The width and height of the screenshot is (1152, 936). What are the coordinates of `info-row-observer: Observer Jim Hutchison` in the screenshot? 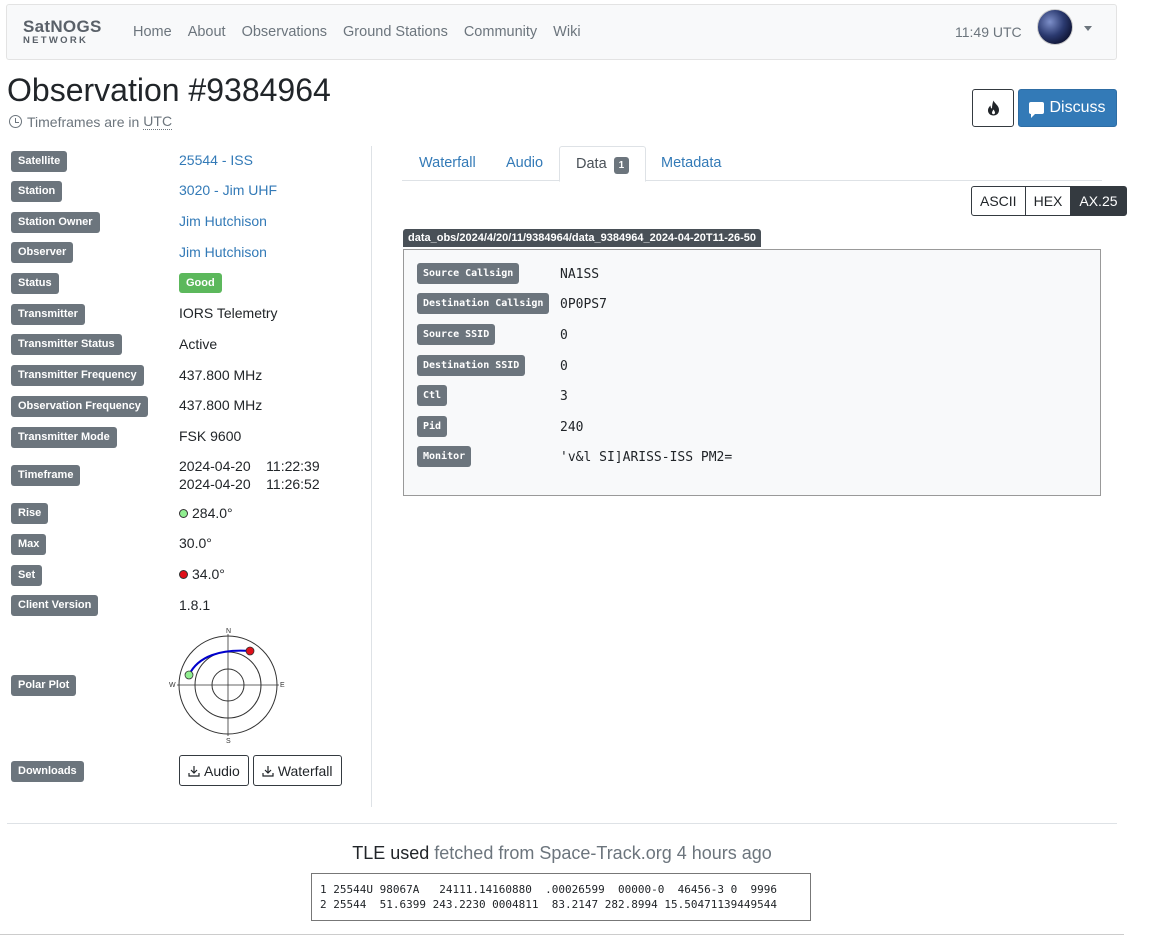 It's located at (139, 252).